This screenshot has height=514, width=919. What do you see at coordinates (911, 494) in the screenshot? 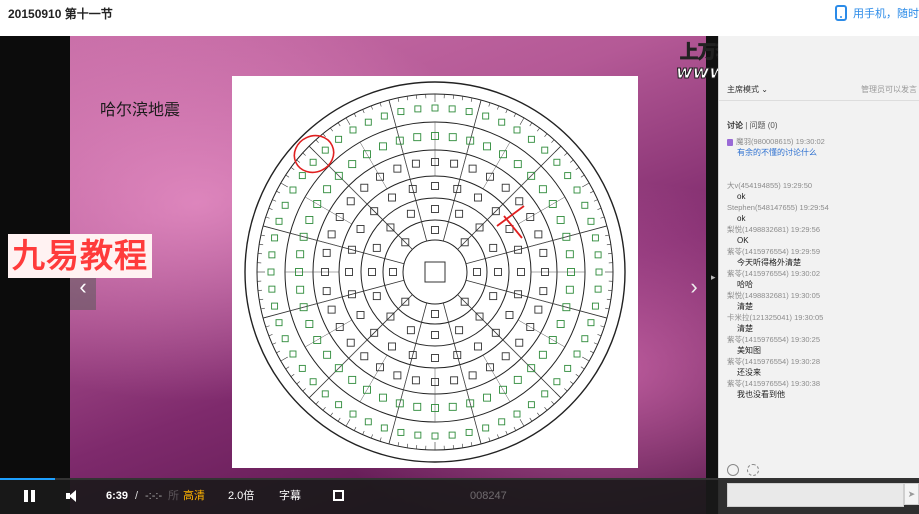
I see `send-button: ➤` at bounding box center [911, 494].